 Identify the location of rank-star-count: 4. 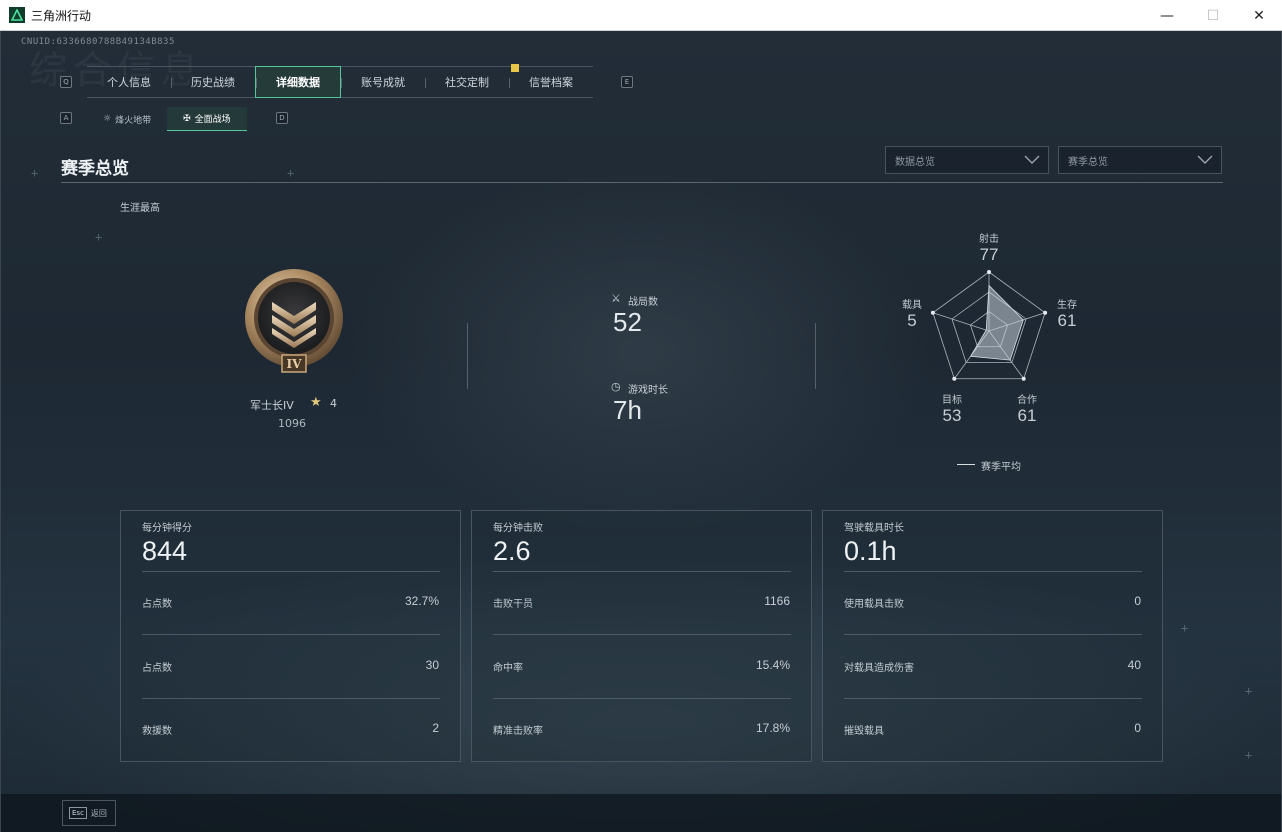
(333, 403).